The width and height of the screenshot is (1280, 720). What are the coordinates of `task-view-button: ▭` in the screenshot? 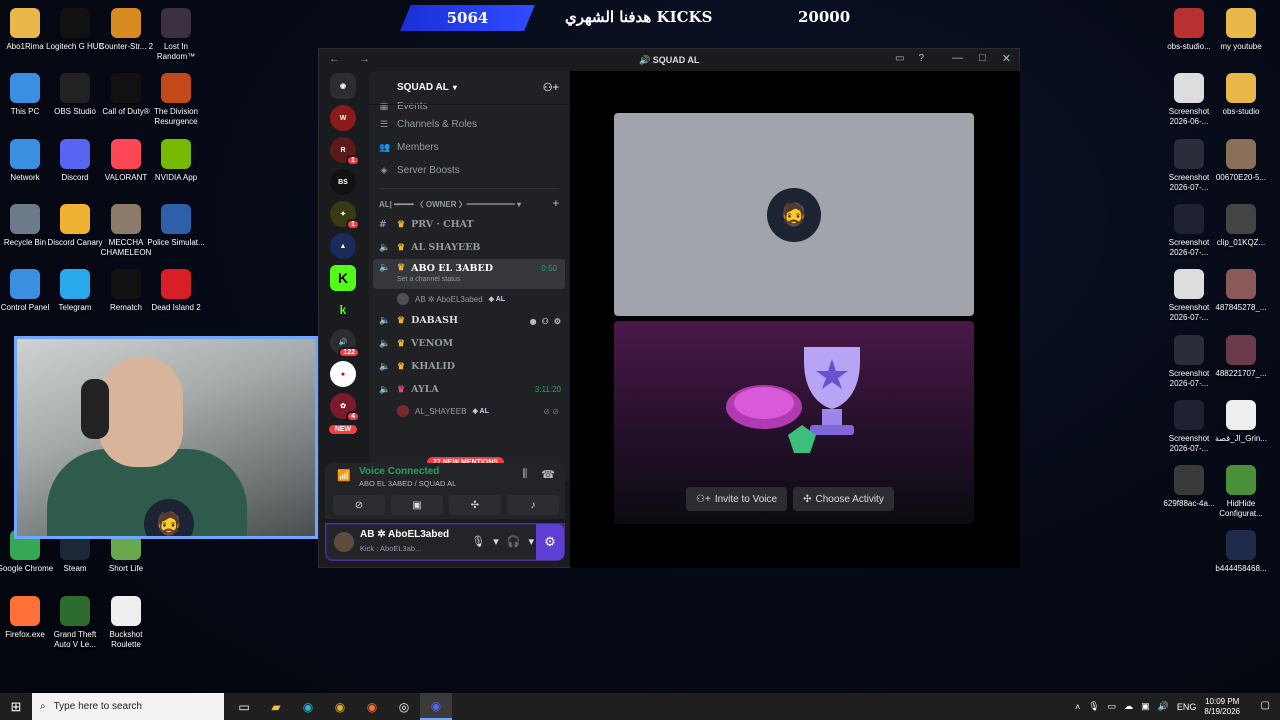 It's located at (244, 706).